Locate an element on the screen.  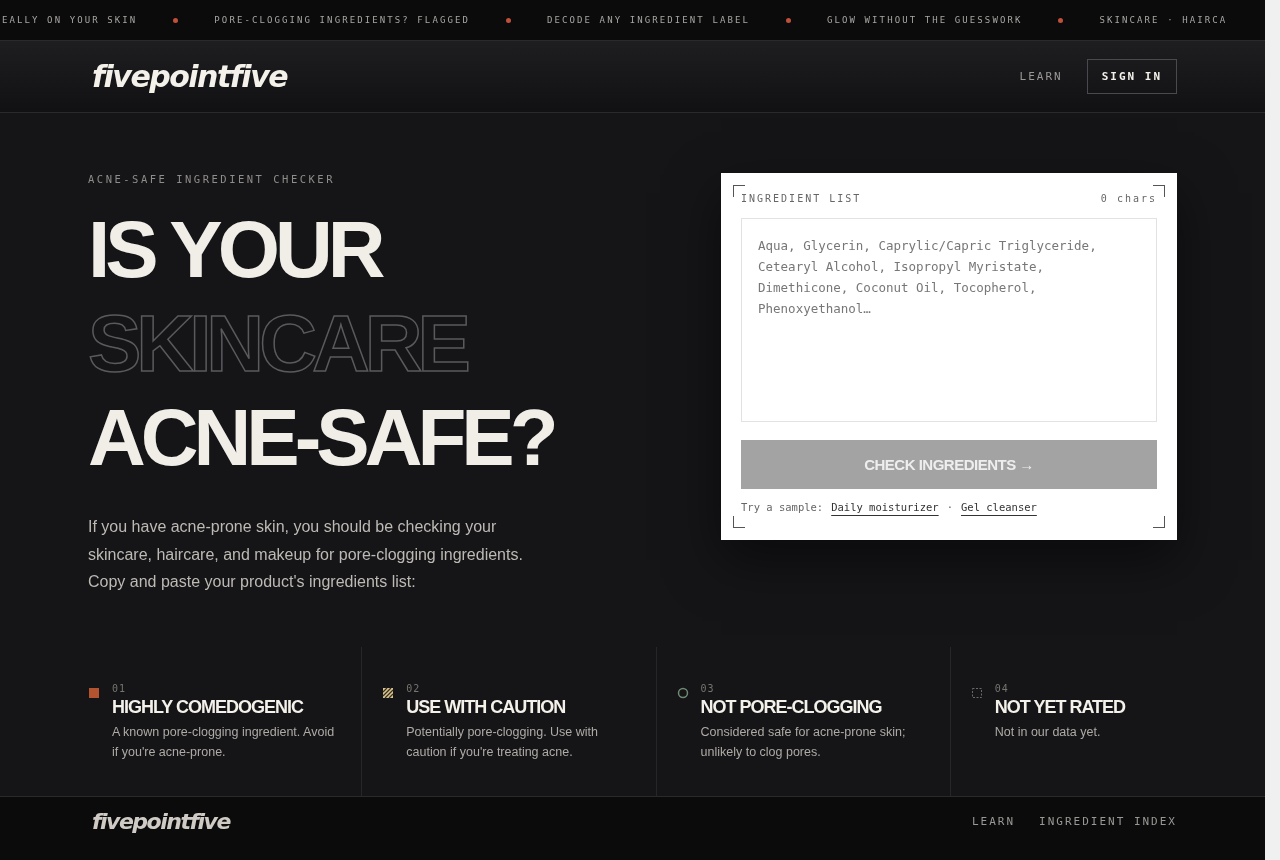
legend-description: A known pore-clogging ingredient. Avoid if you're acne-prone. is located at coordinates (224, 742).